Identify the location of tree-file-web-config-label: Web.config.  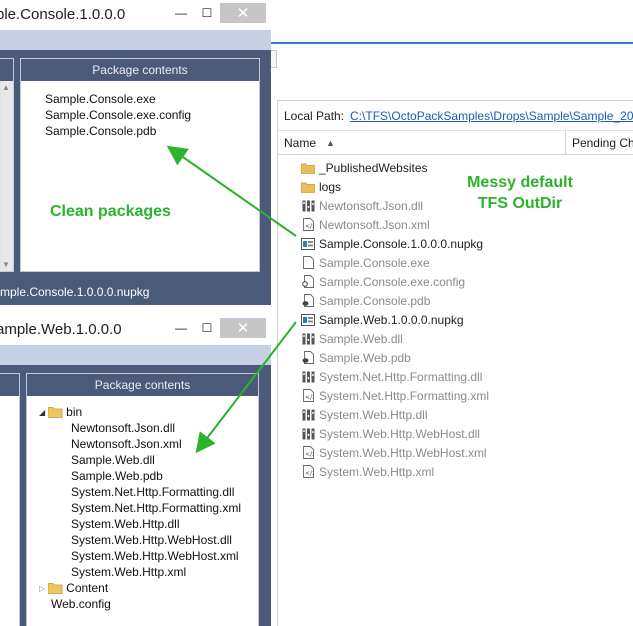
(81, 604).